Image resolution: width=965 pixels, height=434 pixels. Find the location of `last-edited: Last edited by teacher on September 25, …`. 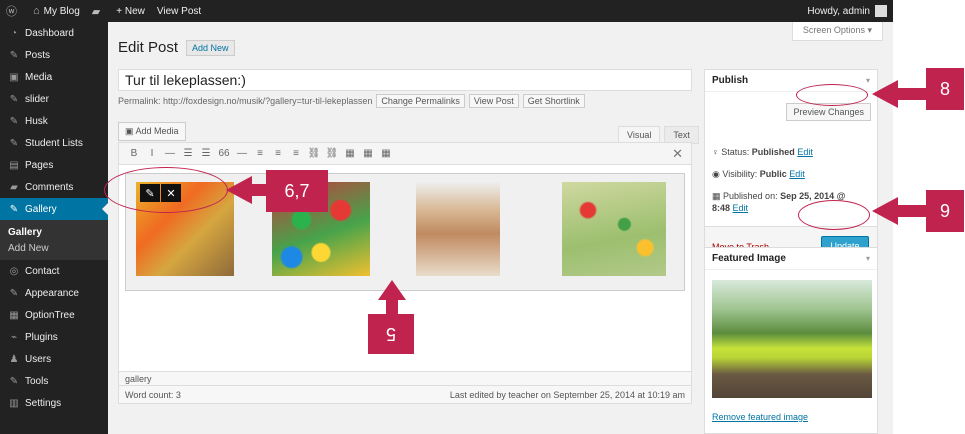

last-edited: Last edited by teacher on September 25, … is located at coordinates (567, 394).